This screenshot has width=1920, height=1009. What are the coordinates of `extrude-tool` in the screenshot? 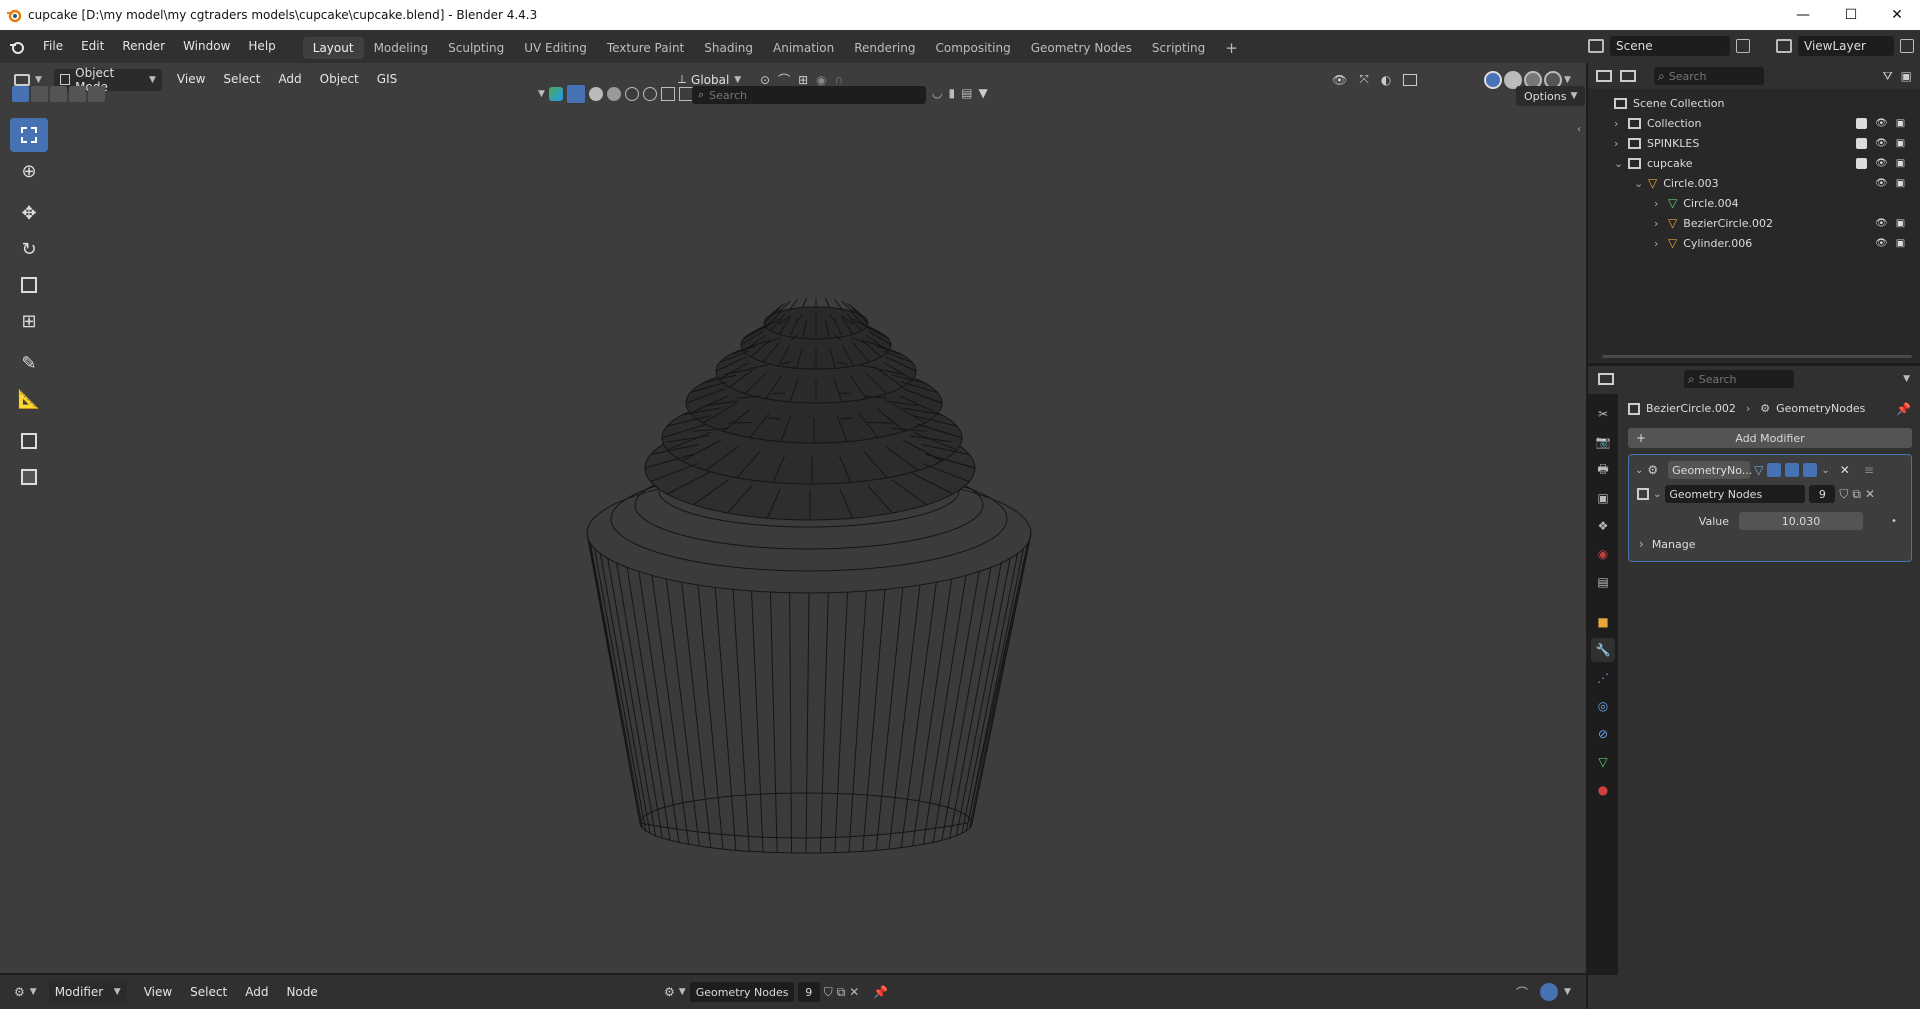 It's located at (29, 477).